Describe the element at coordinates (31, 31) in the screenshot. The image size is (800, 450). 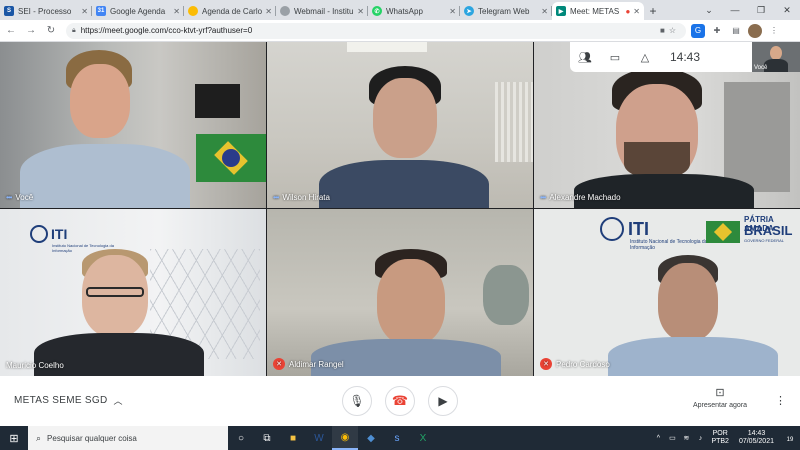
I see `forward-icon: →` at that location.